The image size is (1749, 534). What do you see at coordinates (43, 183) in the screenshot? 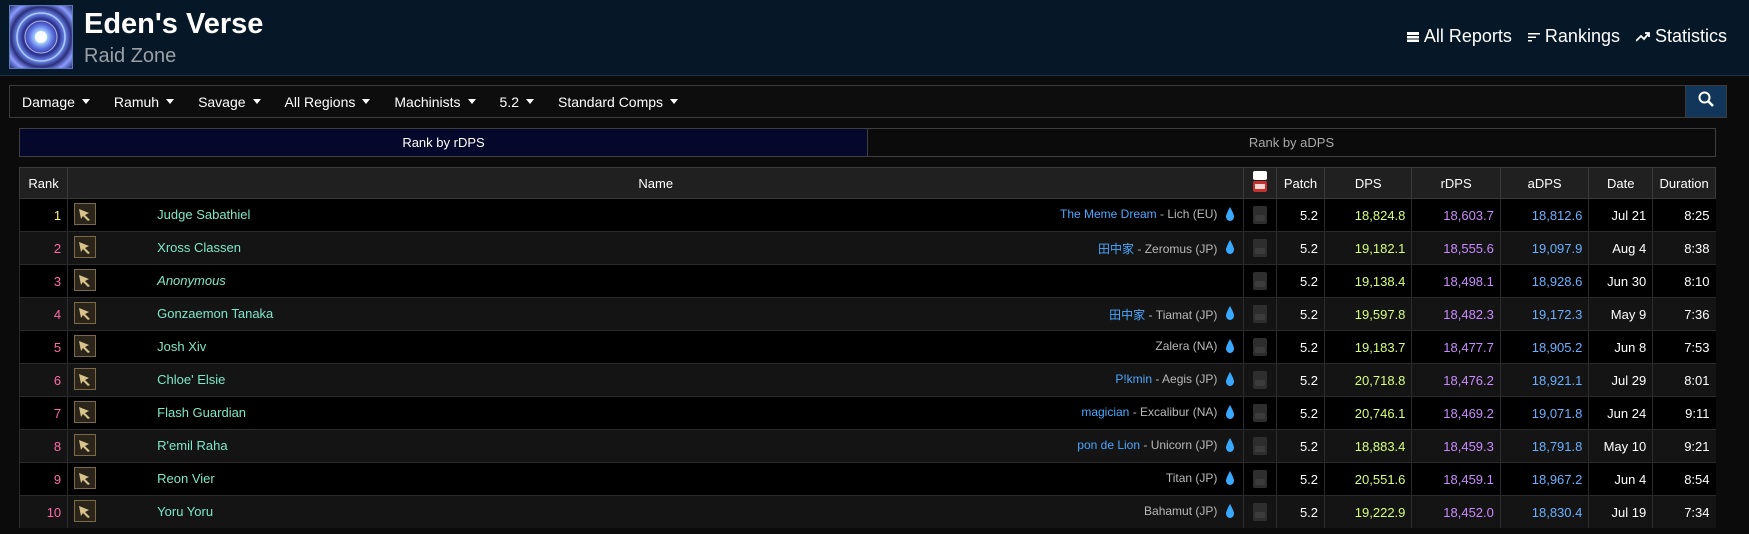
I see `col-header-rank: Rank` at bounding box center [43, 183].